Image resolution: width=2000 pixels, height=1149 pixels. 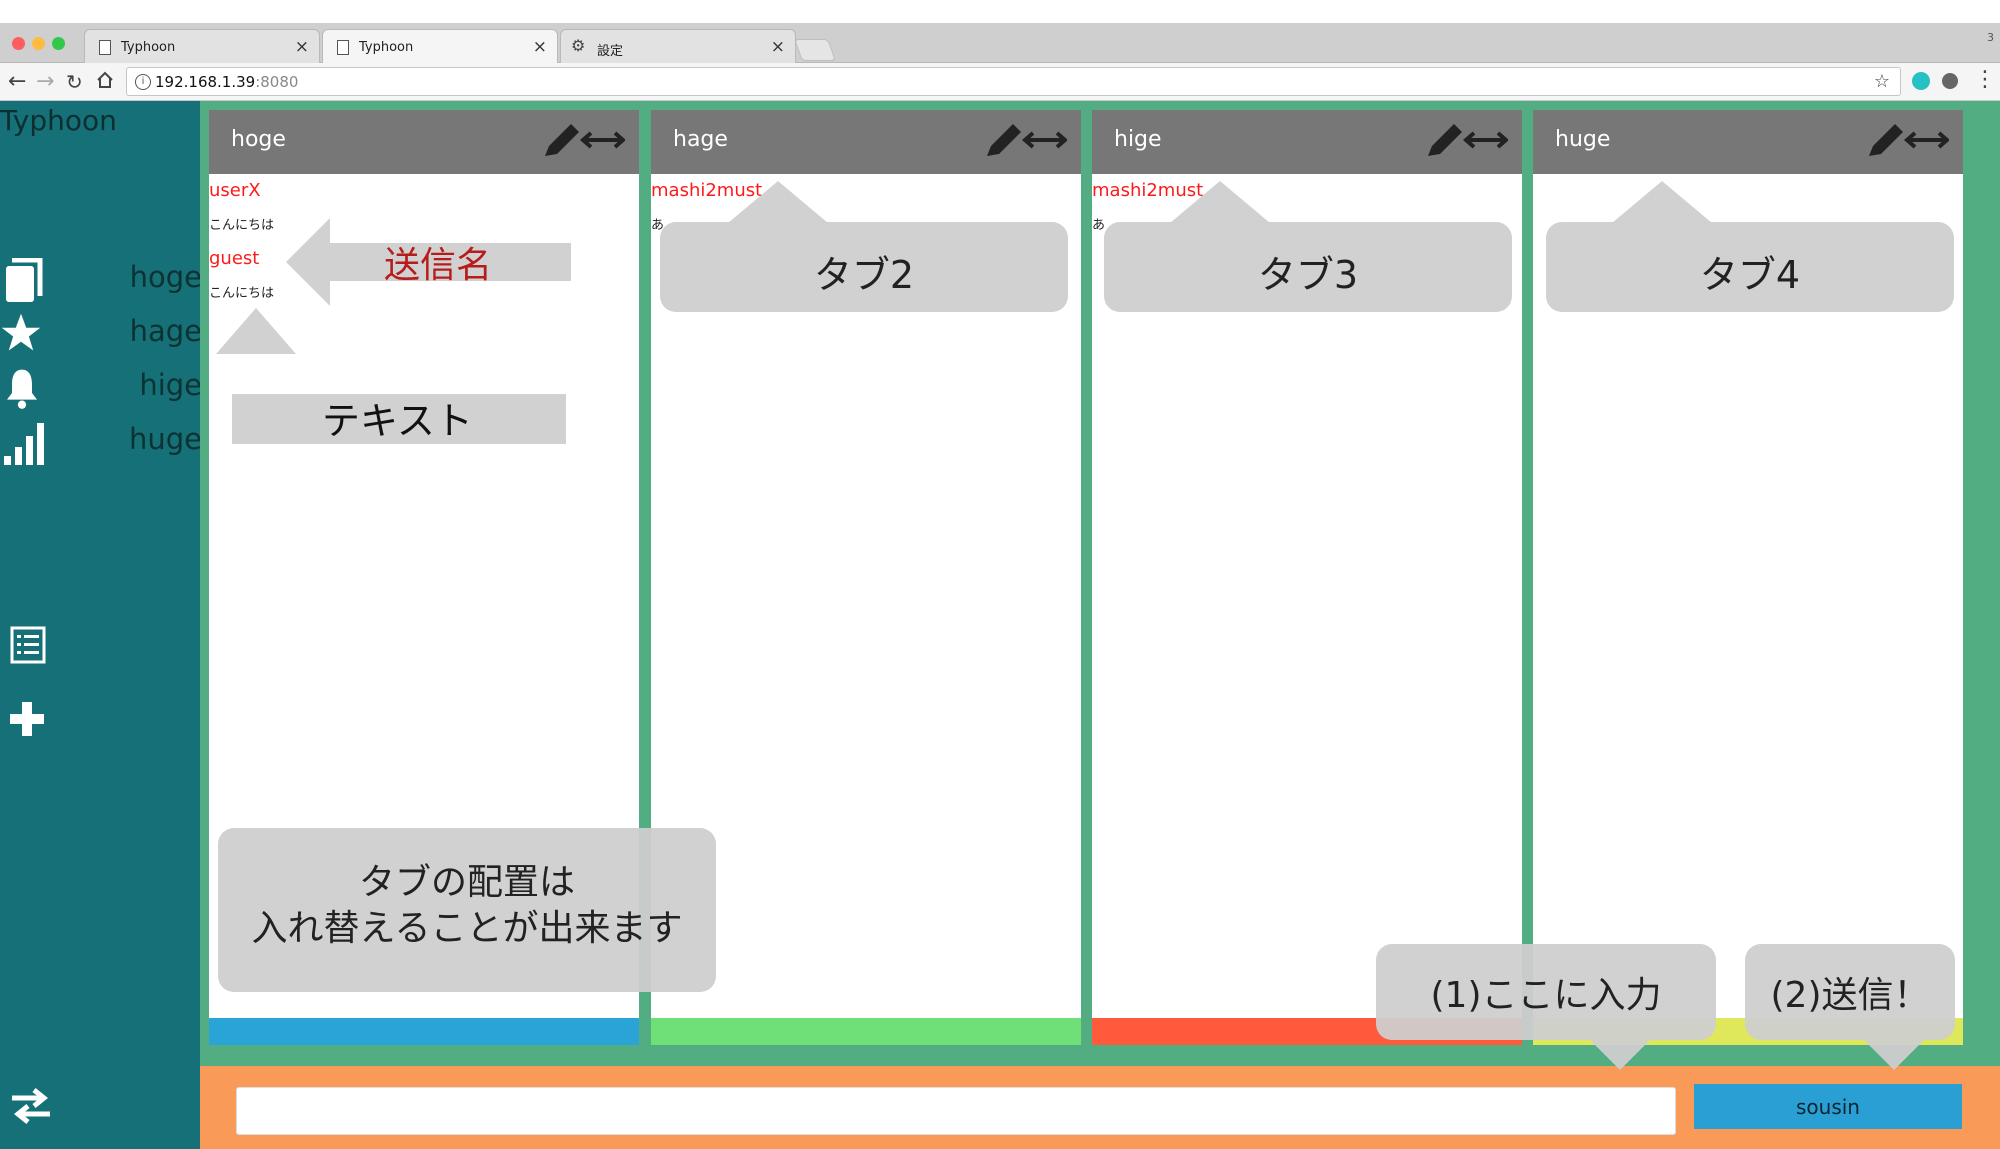 I want to click on url-port: :8080, so click(x=277, y=82).